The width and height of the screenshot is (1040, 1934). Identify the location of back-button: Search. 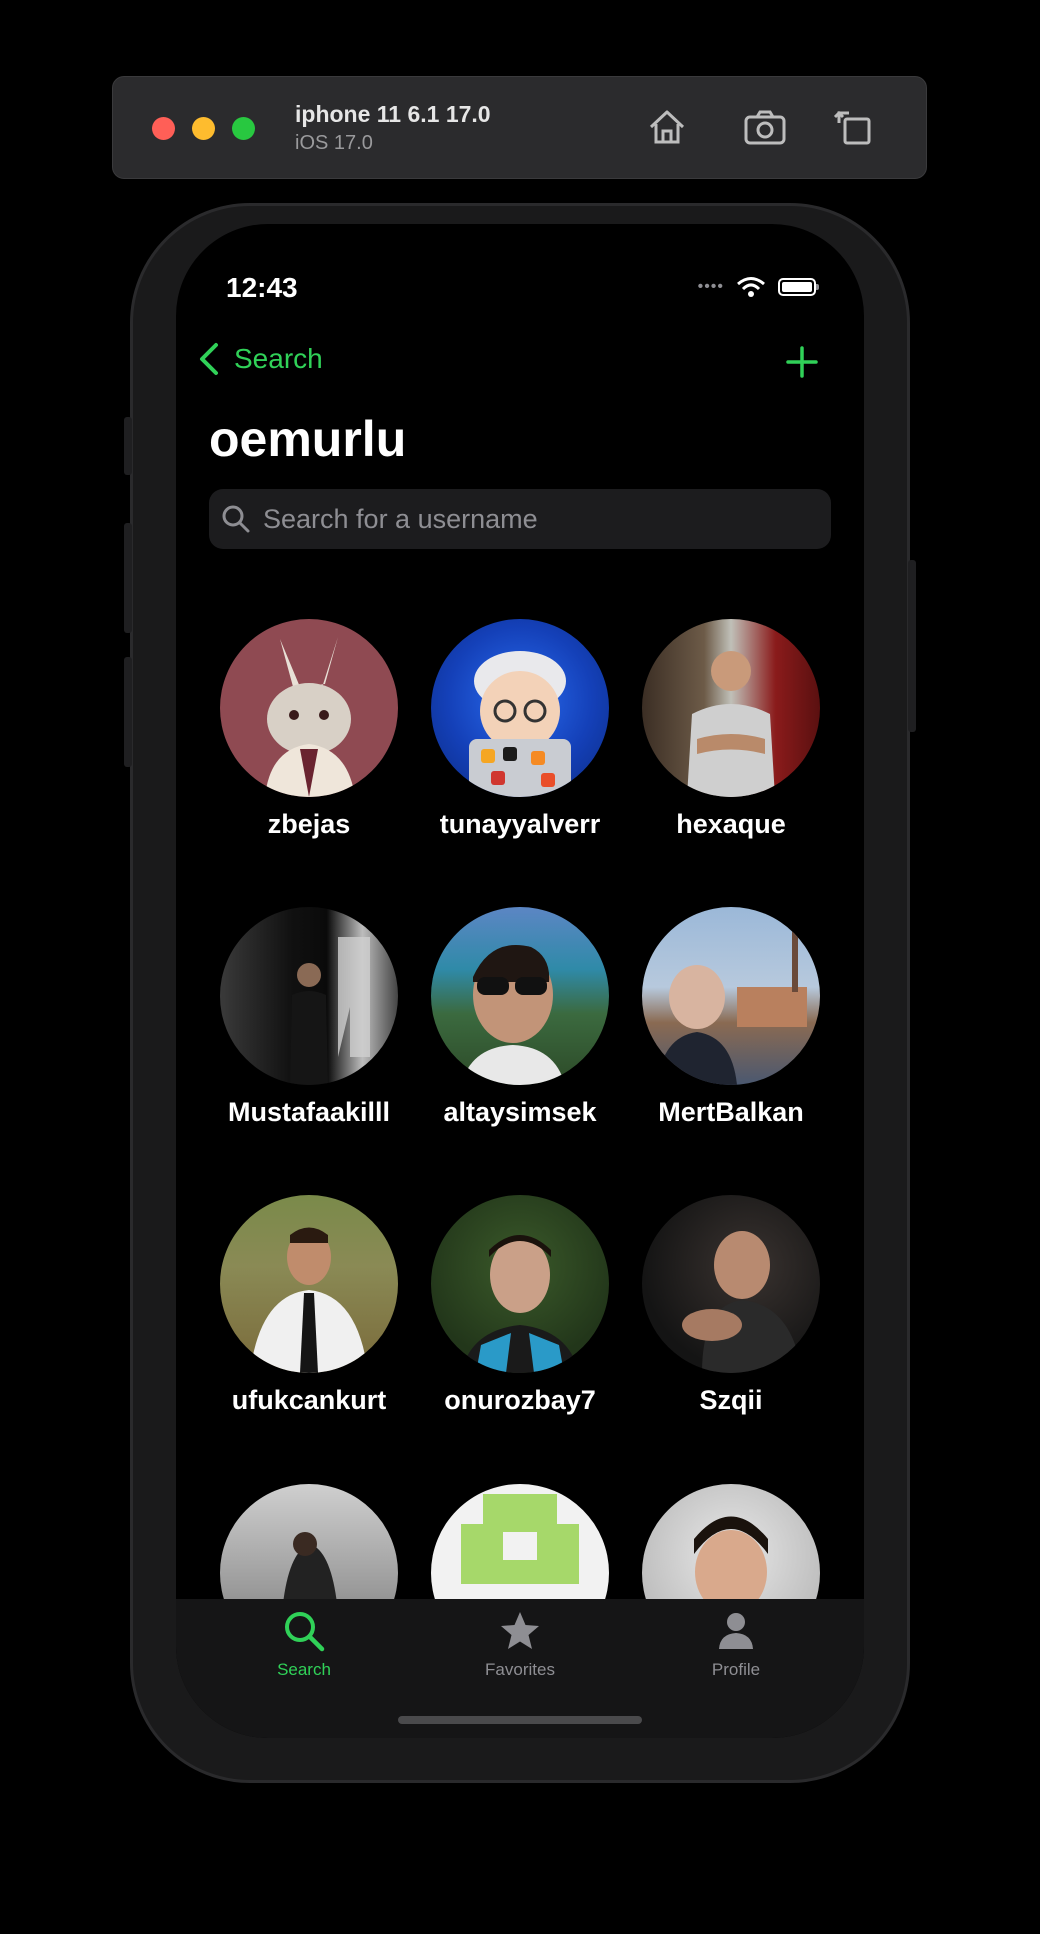
(259, 359).